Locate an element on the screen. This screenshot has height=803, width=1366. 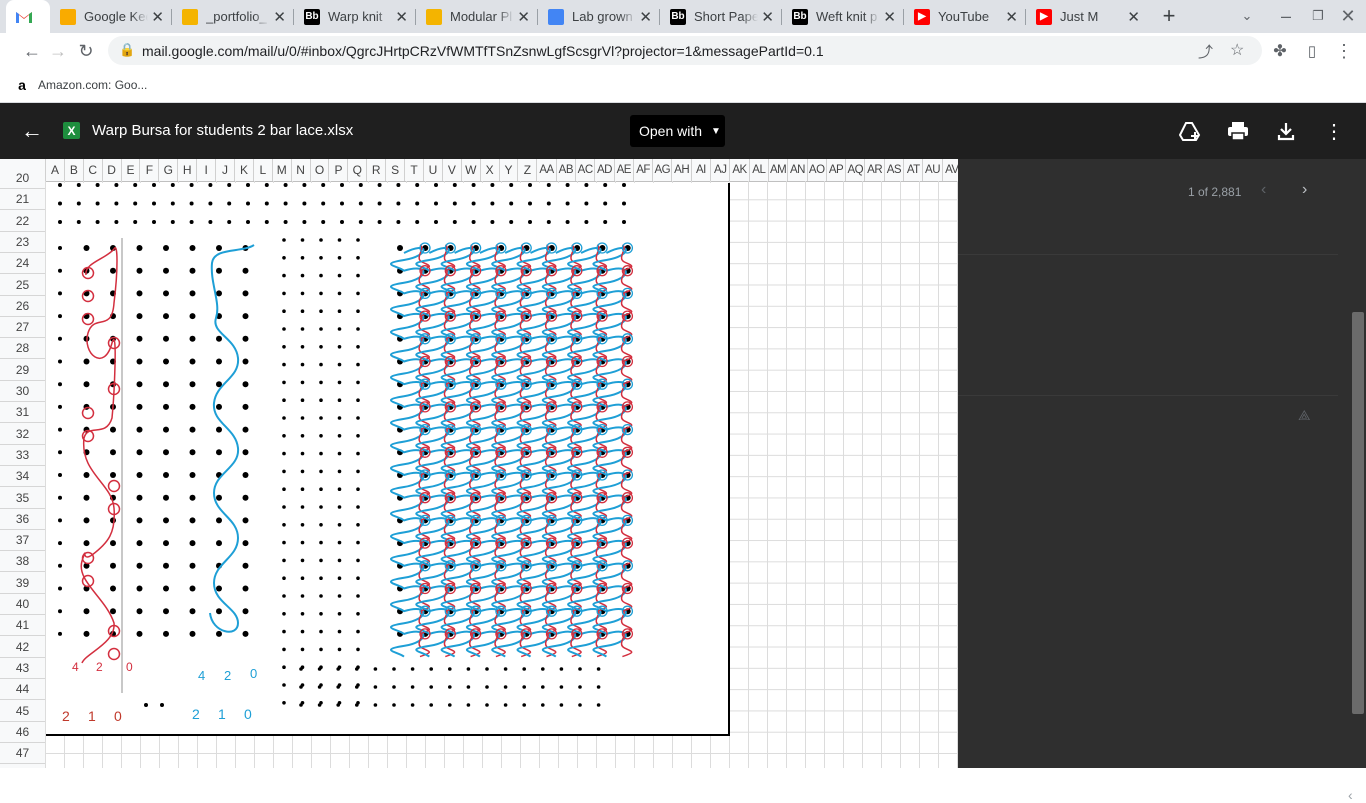
row-header: 45 is located at coordinates (22, 711).